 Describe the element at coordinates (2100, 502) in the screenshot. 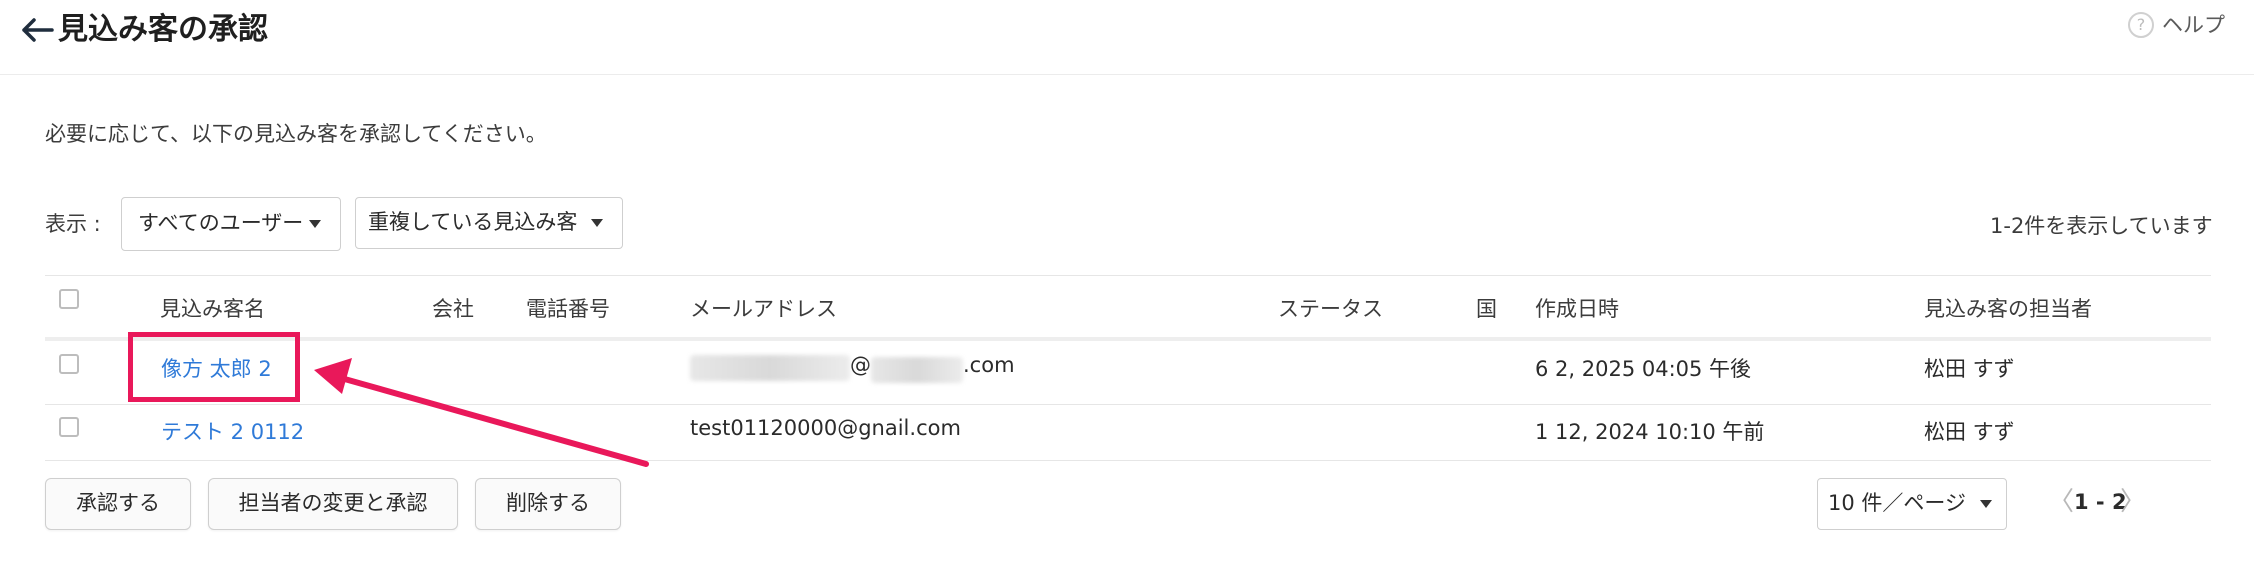

I see `page-range: 1 - 2` at that location.